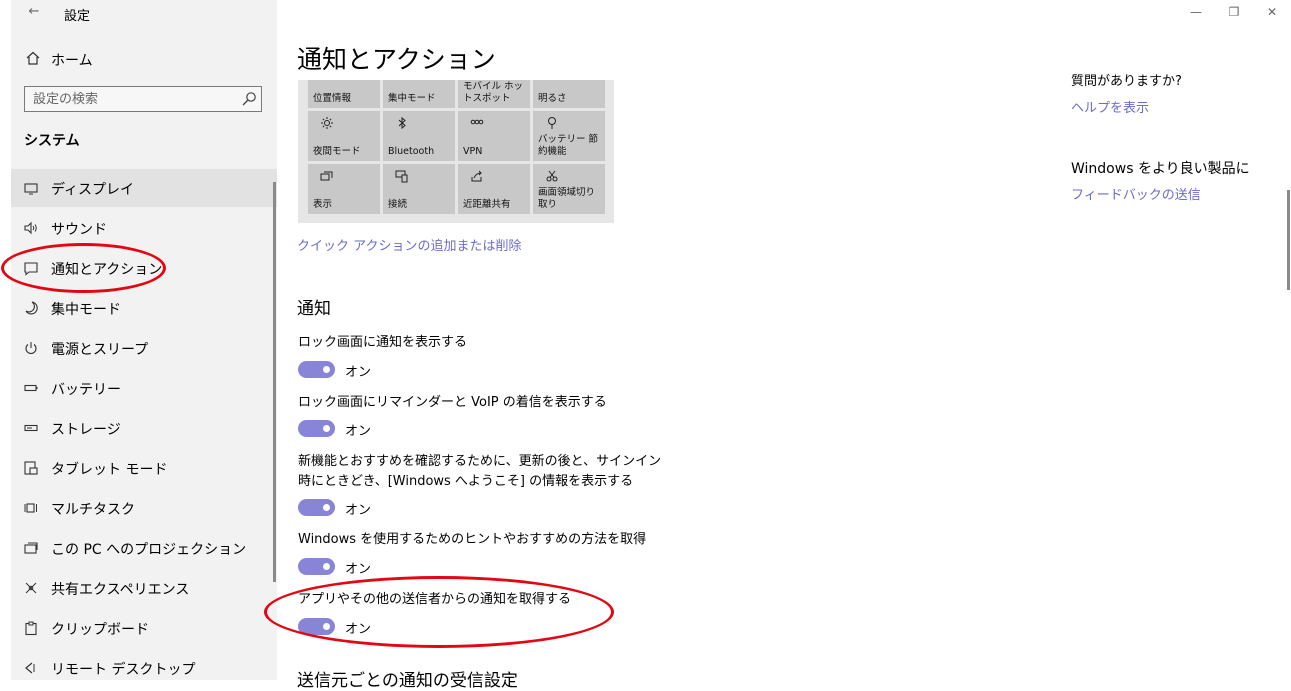 The image size is (1291, 691). I want to click on display-icon, so click(31, 189).